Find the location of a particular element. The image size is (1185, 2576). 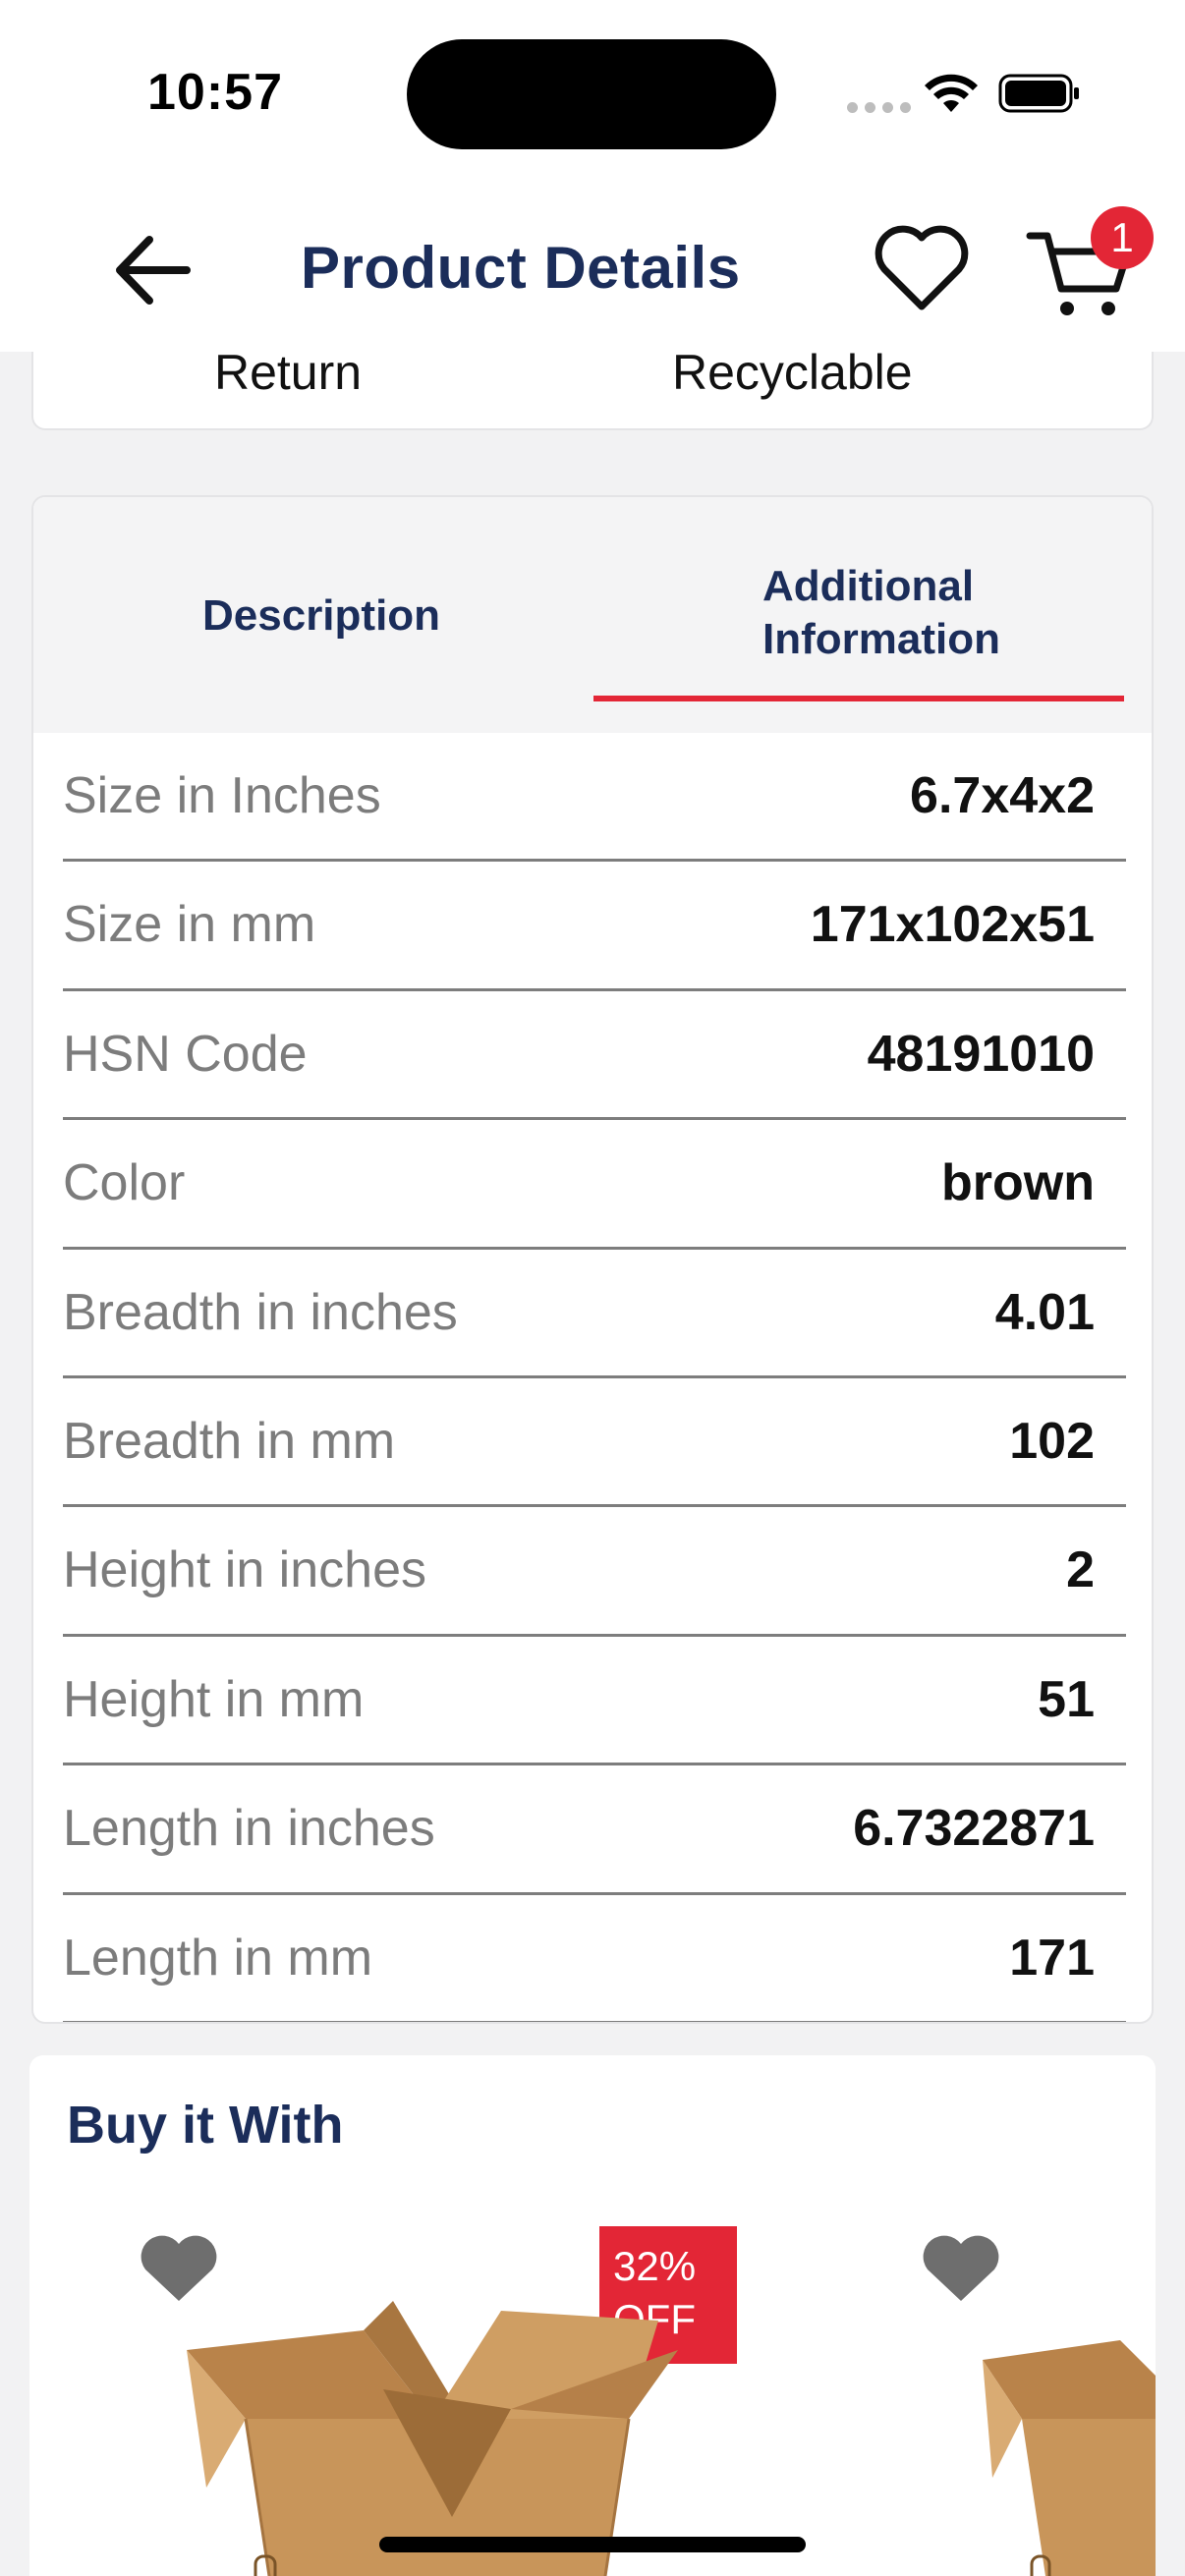

product-card is located at coordinates (1001, 2389).